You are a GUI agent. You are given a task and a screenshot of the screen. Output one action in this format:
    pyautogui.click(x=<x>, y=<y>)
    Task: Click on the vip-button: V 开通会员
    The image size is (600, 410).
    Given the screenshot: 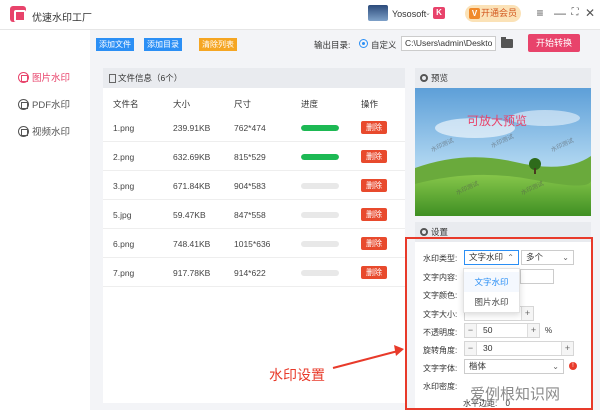 What is the action you would take?
    pyautogui.click(x=493, y=13)
    